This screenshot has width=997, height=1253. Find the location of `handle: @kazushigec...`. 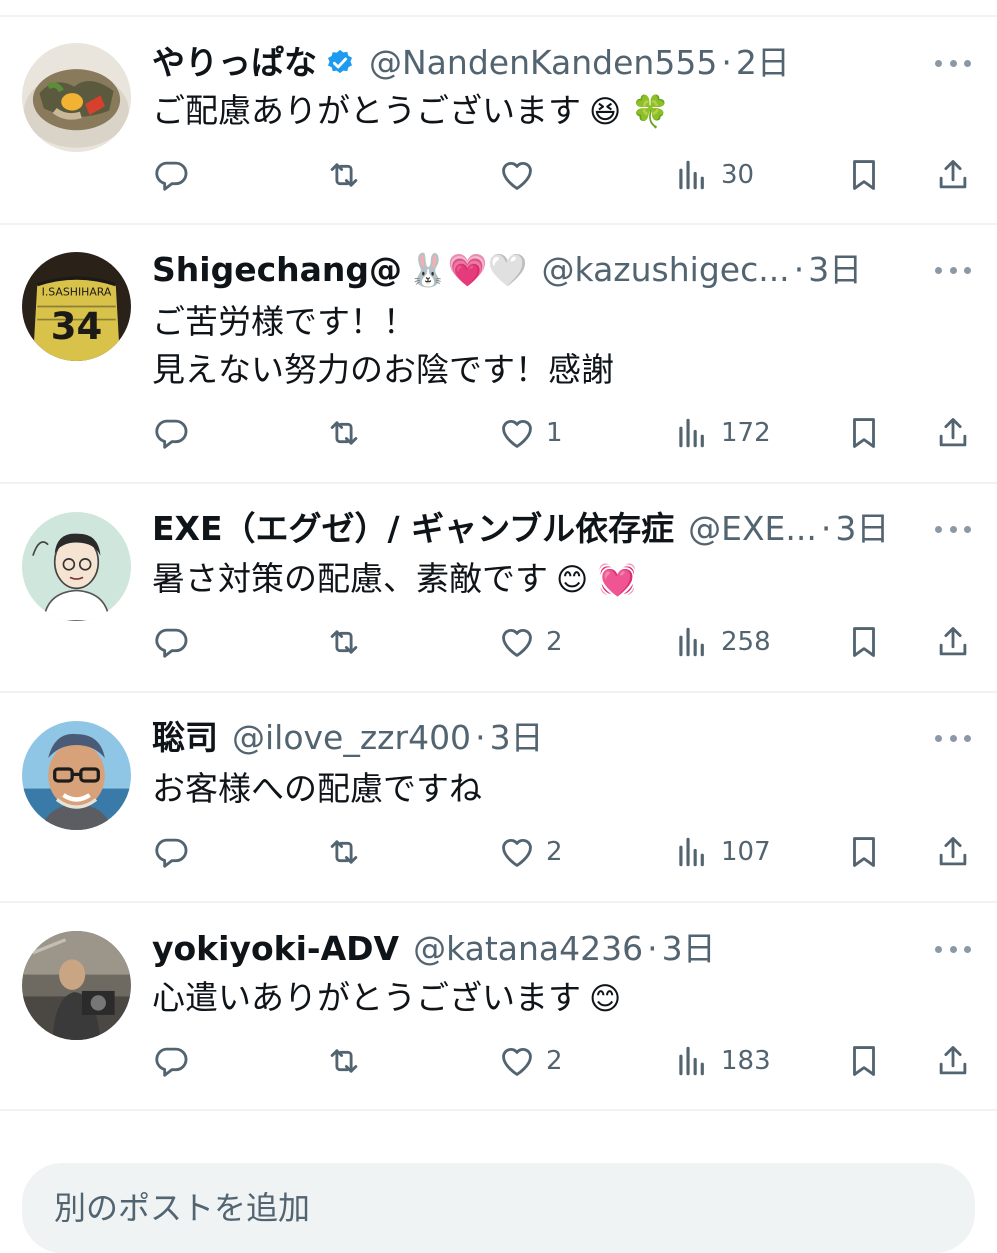

handle: @kazushigec... is located at coordinates (666, 270).